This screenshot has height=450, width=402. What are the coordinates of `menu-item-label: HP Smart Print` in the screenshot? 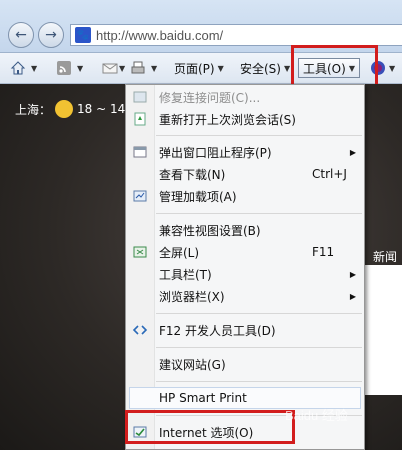 It's located at (203, 398).